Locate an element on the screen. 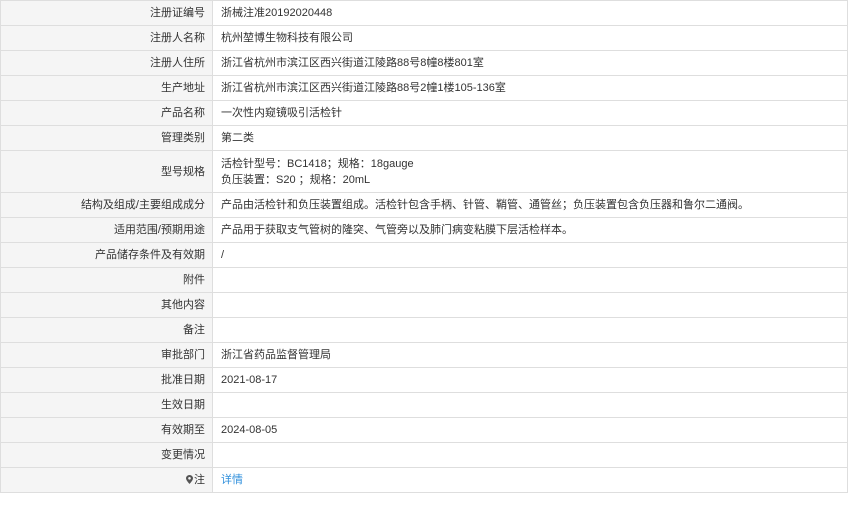 The height and width of the screenshot is (516, 848). row-label: 有效期至 is located at coordinates (106, 430).